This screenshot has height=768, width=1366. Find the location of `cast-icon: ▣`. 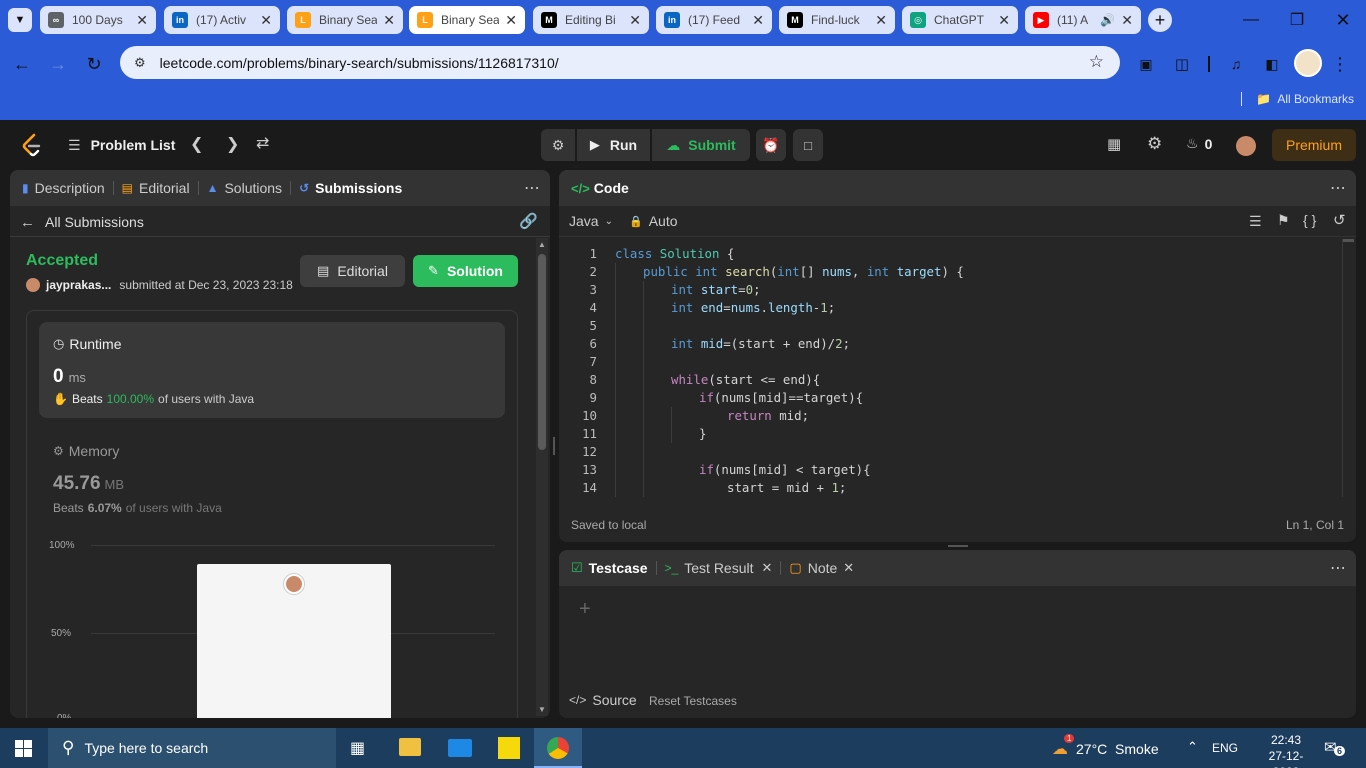

cast-icon: ▣ is located at coordinates (1146, 64).